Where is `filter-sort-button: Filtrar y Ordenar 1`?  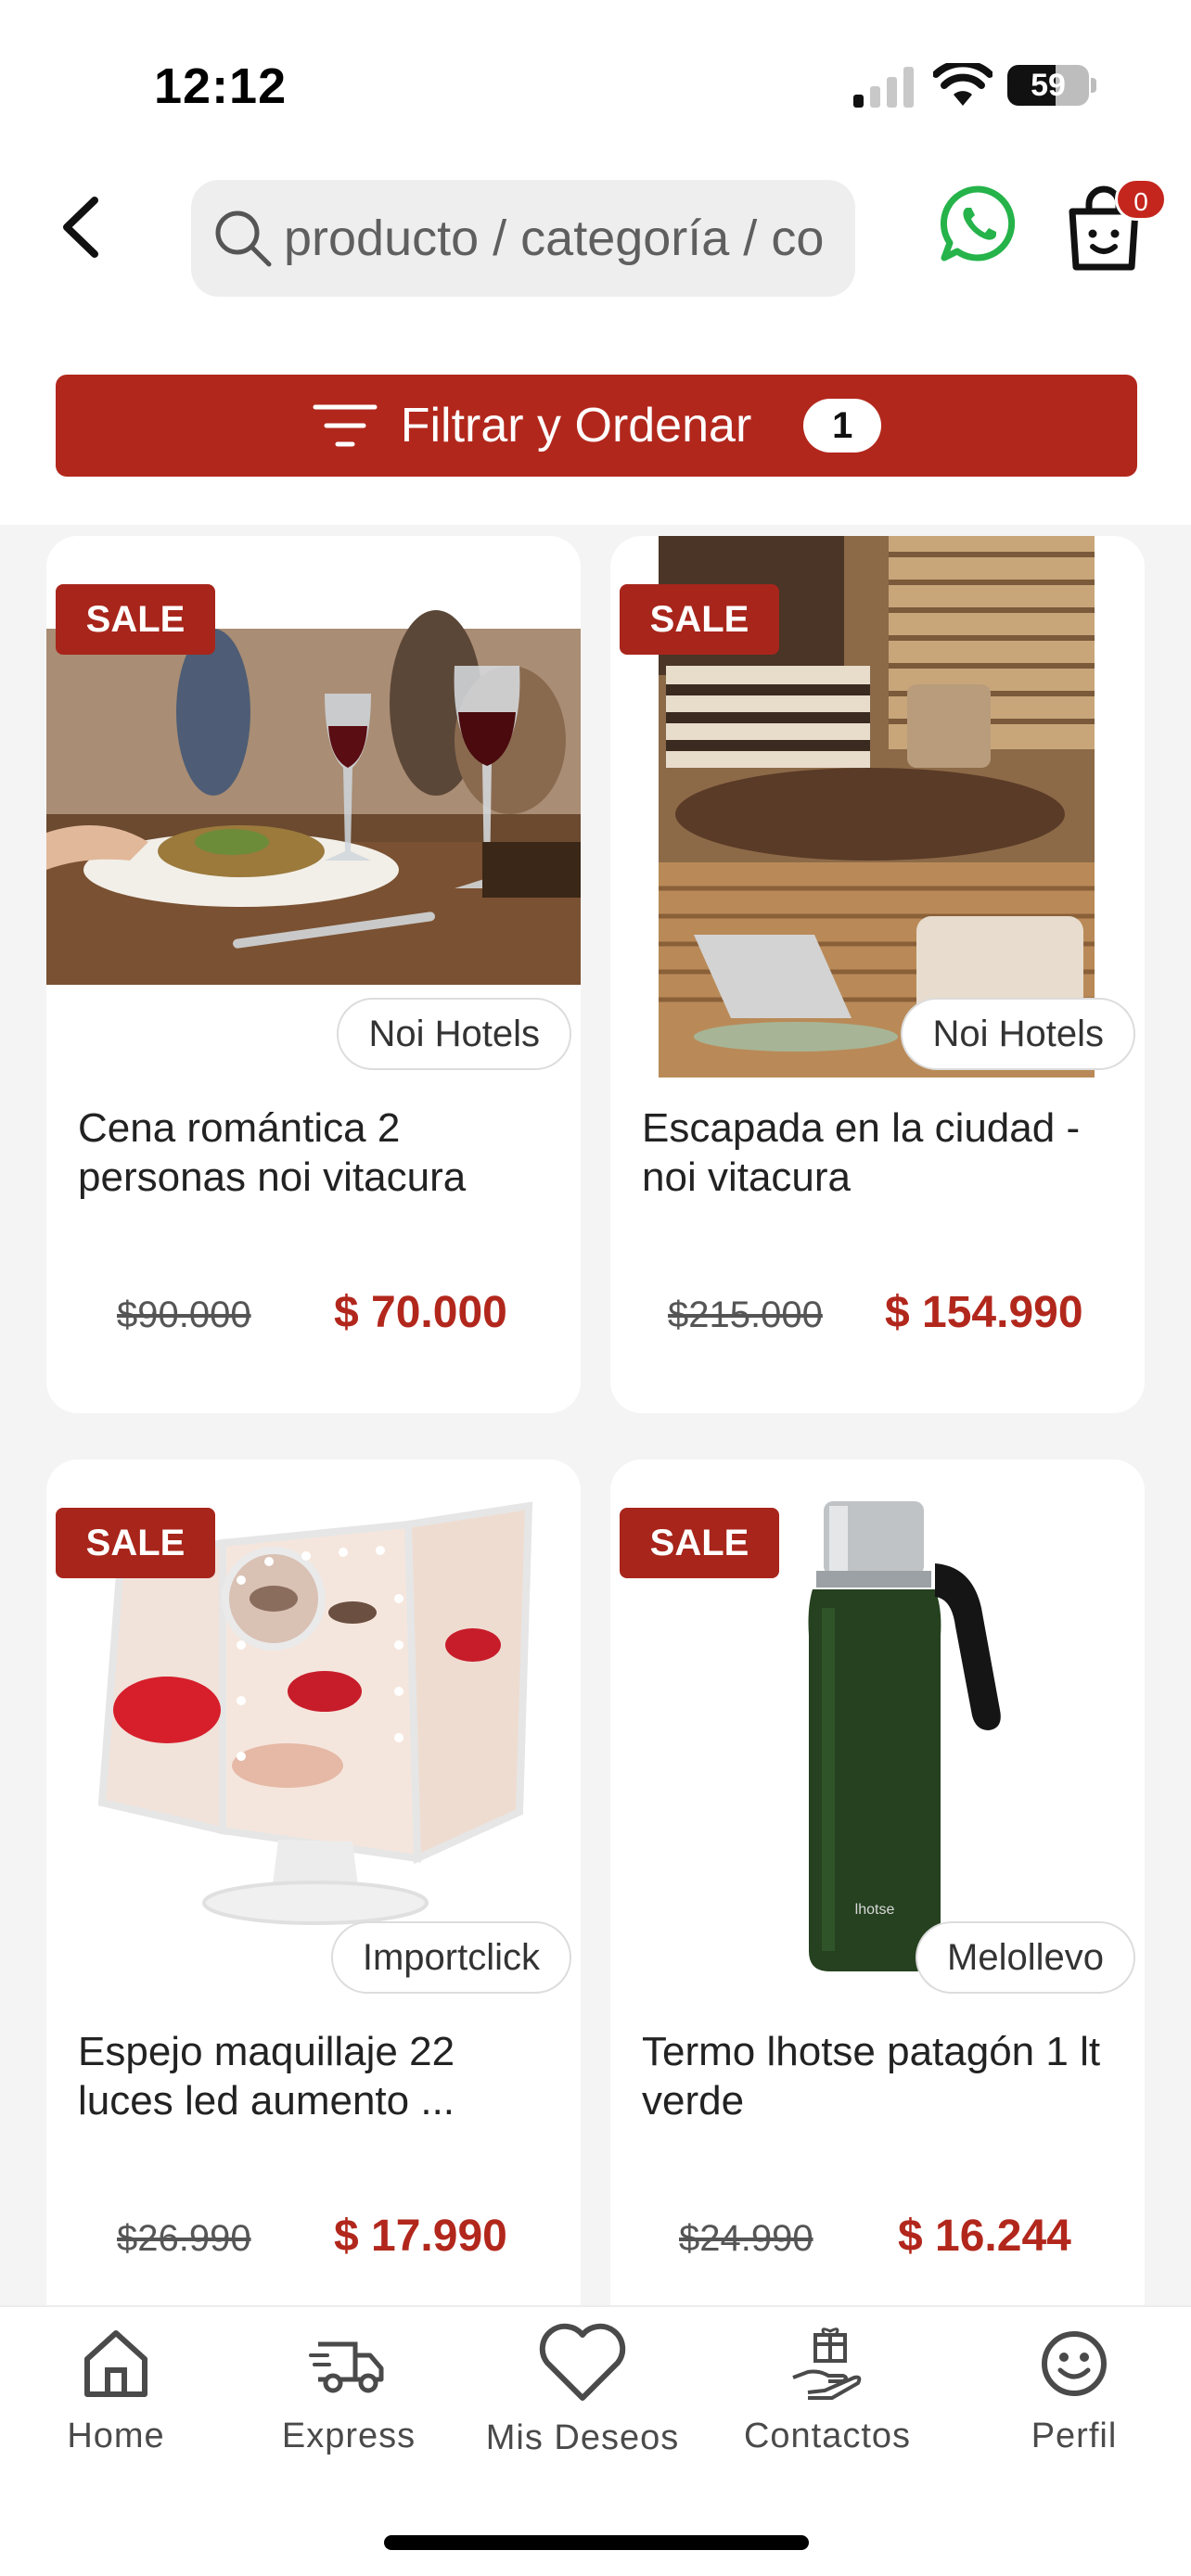 filter-sort-button: Filtrar y Ordenar 1 is located at coordinates (597, 426).